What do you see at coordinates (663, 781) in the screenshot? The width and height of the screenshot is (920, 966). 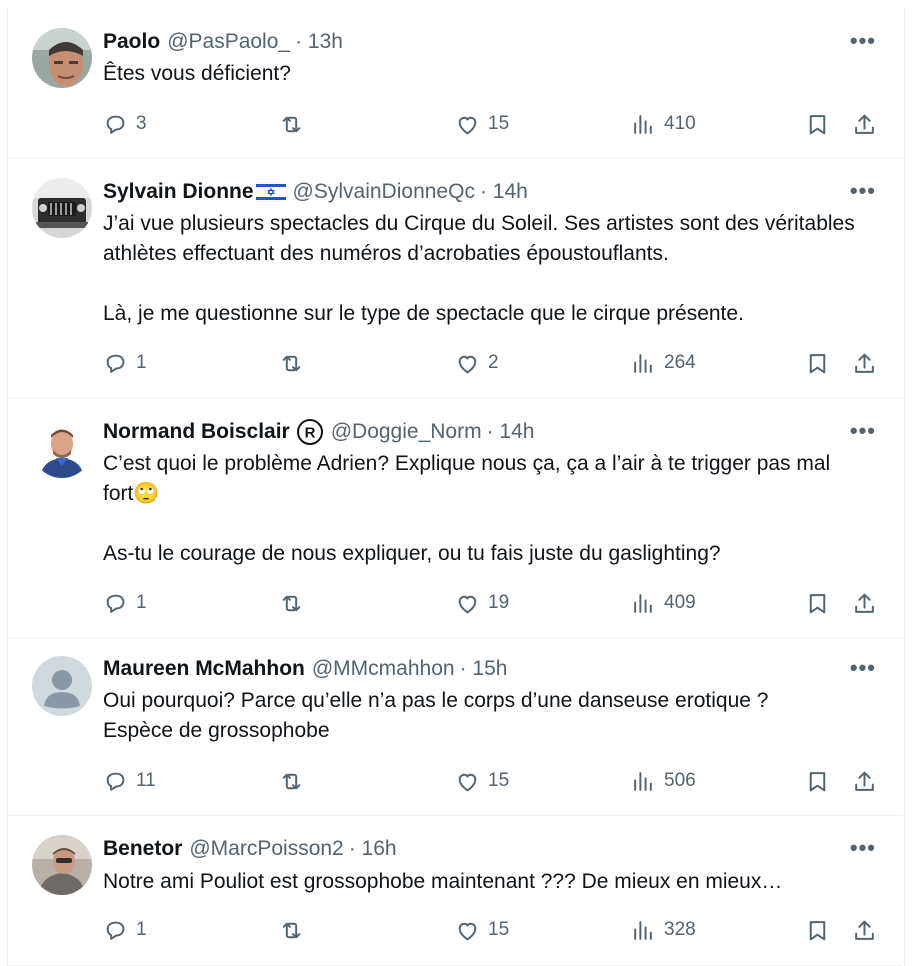 I see `views-button: 506` at bounding box center [663, 781].